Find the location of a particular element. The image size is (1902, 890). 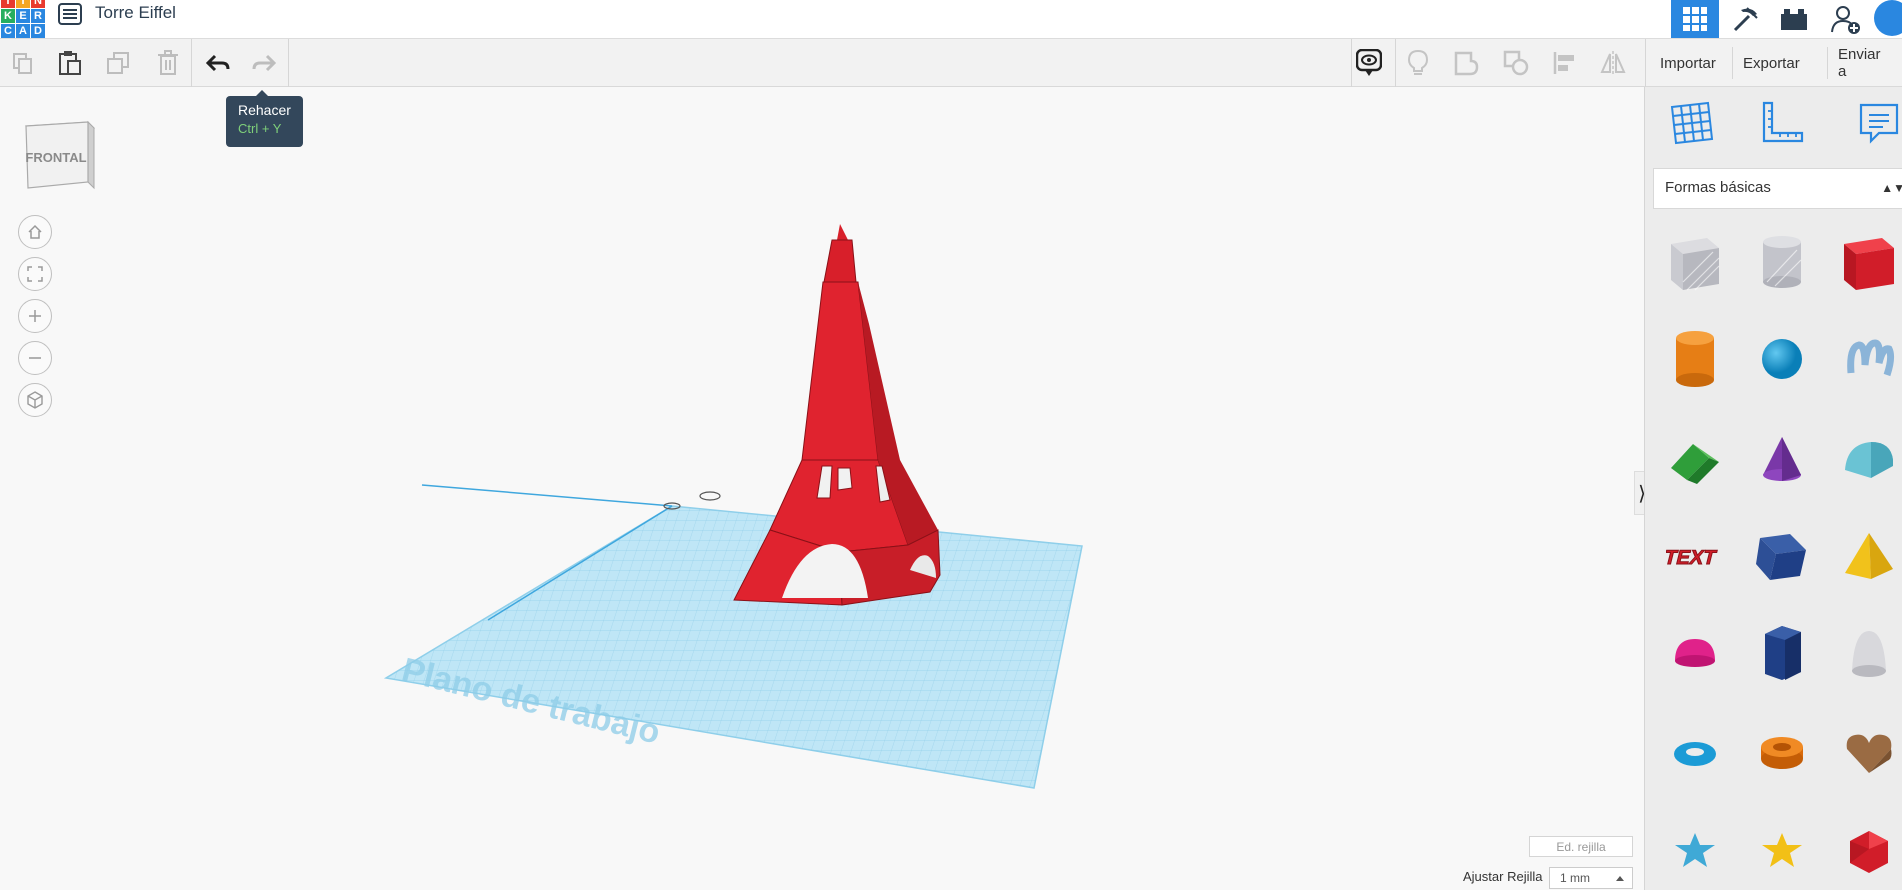

speech-eye-icon is located at coordinates (1369, 62).